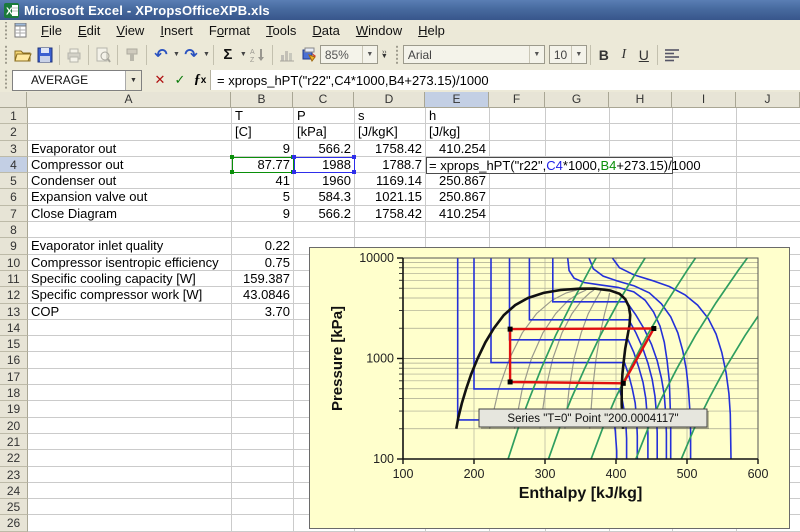 This screenshot has width=800, height=532. What do you see at coordinates (74, 55) in the screenshot?
I see `print-button` at bounding box center [74, 55].